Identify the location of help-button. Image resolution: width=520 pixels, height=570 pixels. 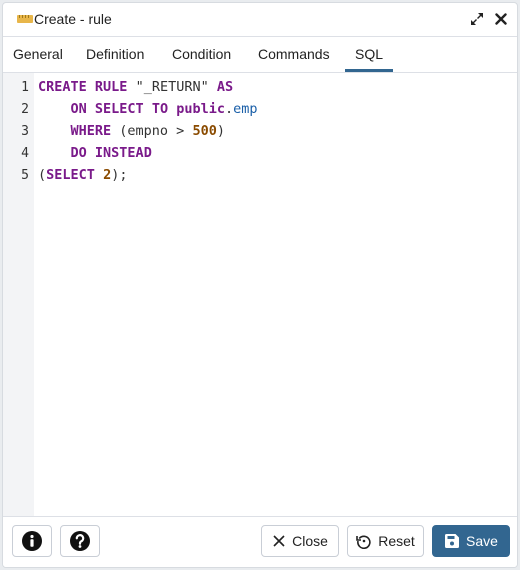
(80, 541).